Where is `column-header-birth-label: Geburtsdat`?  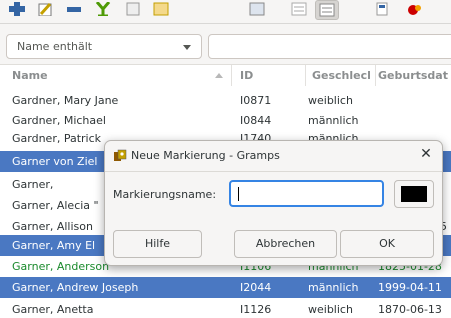 column-header-birth-label: Geburtsdat is located at coordinates (413, 75).